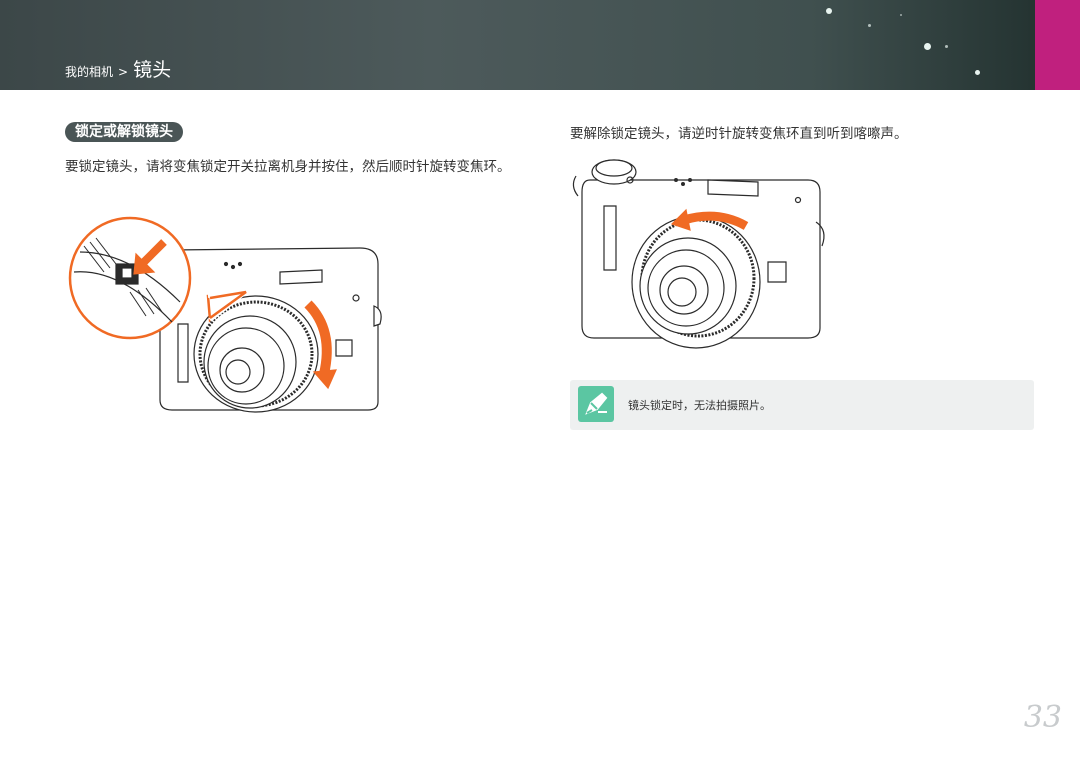 This screenshot has height=765, width=1080. What do you see at coordinates (288, 167) in the screenshot?
I see `lock-instruction: 要锁定镜头，请将变焦锁定开关拉离机身并按住，然后顺时针旋转变焦环。` at bounding box center [288, 167].